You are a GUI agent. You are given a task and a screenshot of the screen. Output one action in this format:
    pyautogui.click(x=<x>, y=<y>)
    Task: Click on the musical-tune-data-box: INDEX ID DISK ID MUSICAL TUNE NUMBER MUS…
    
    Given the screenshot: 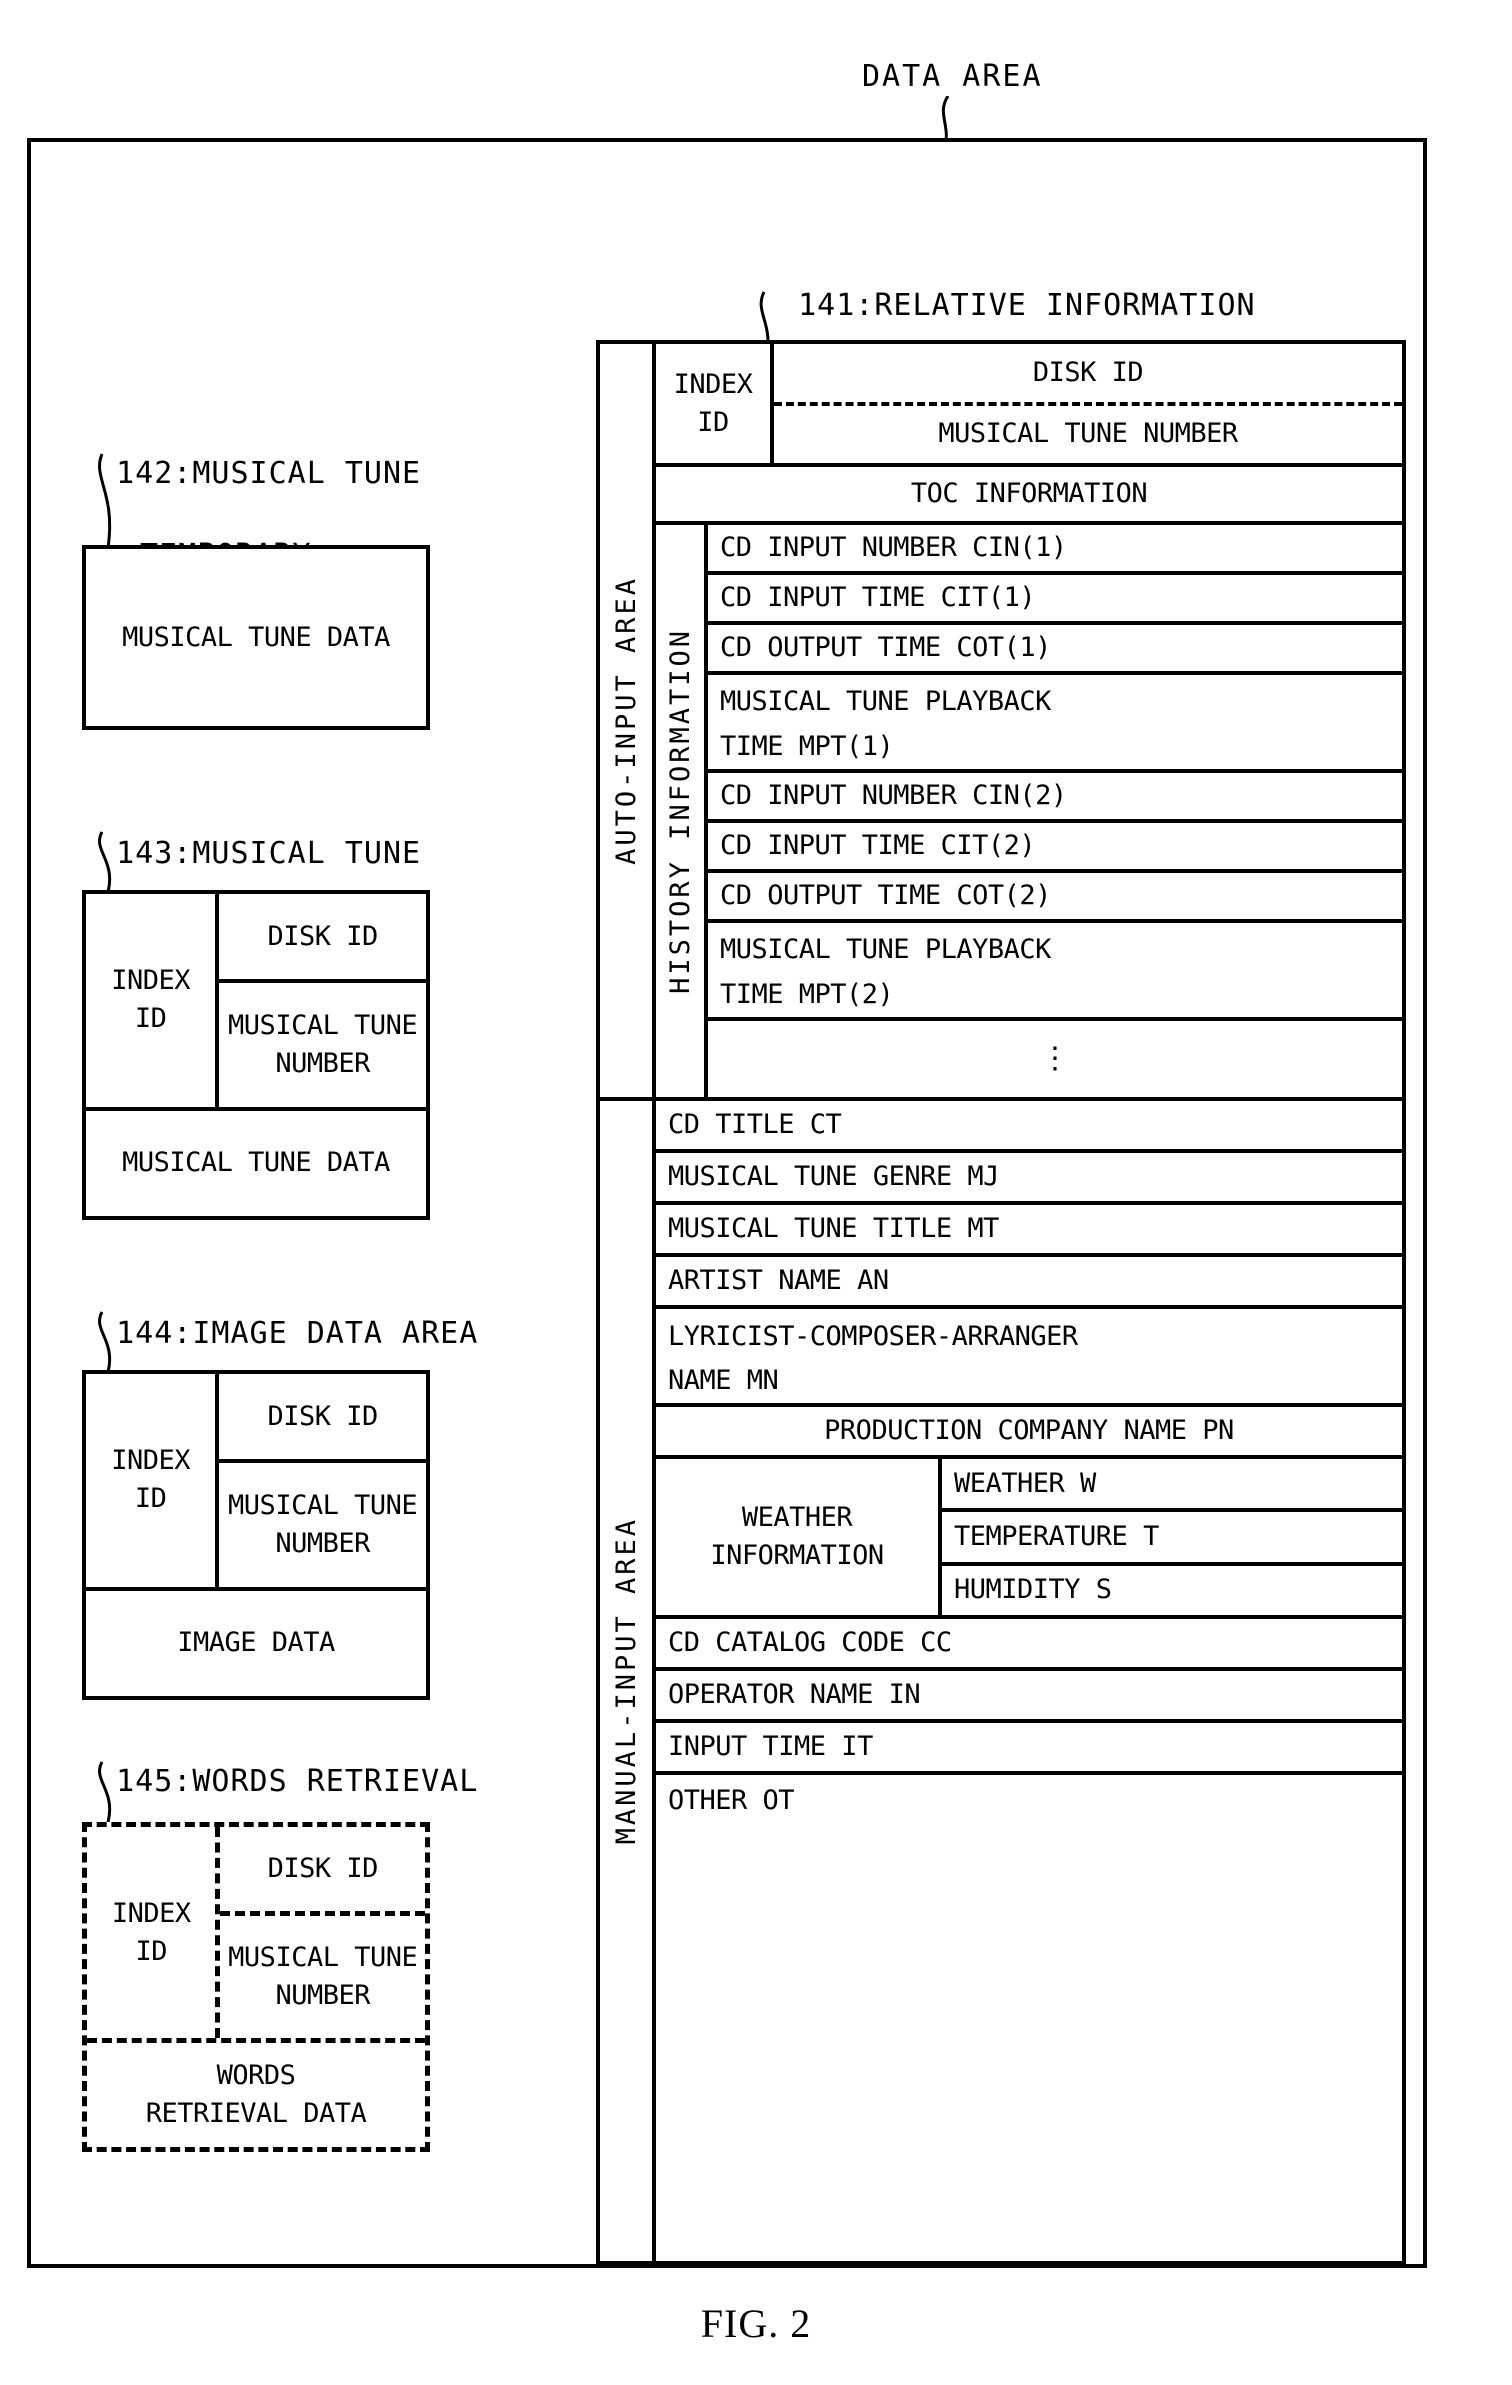 What is the action you would take?
    pyautogui.click(x=256, y=1055)
    